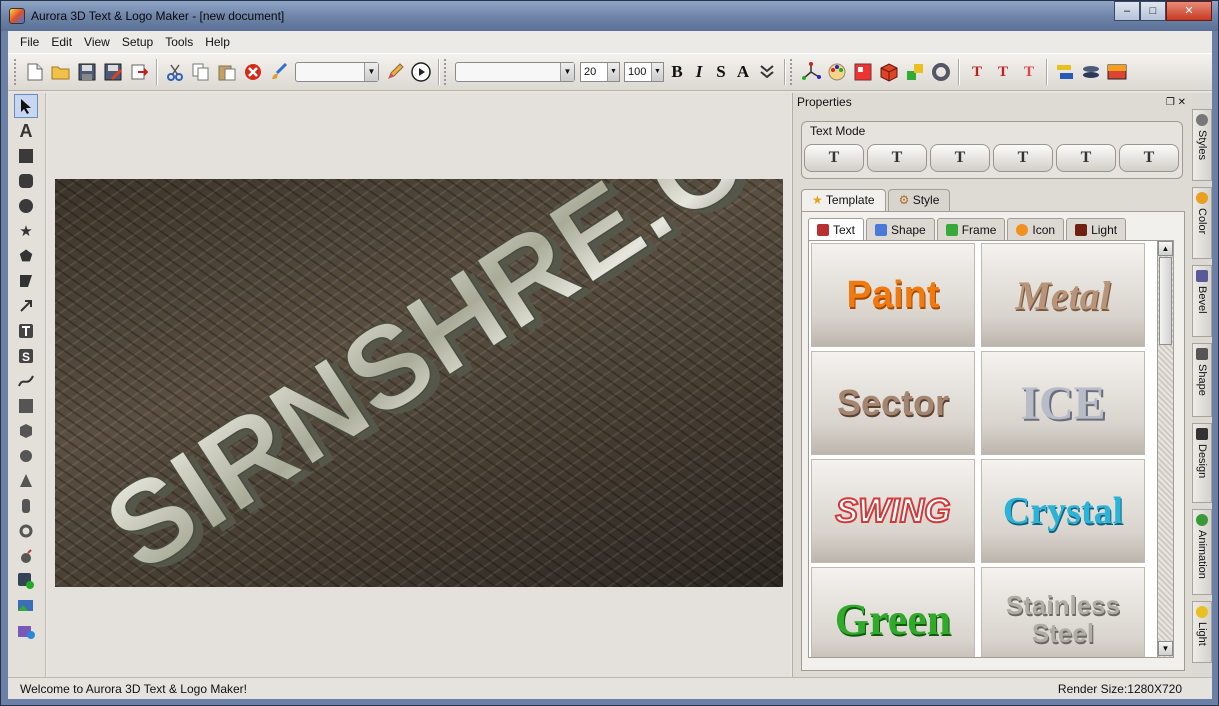 Image resolution: width=1219 pixels, height=706 pixels. I want to click on cone-tool-icon, so click(26, 481).